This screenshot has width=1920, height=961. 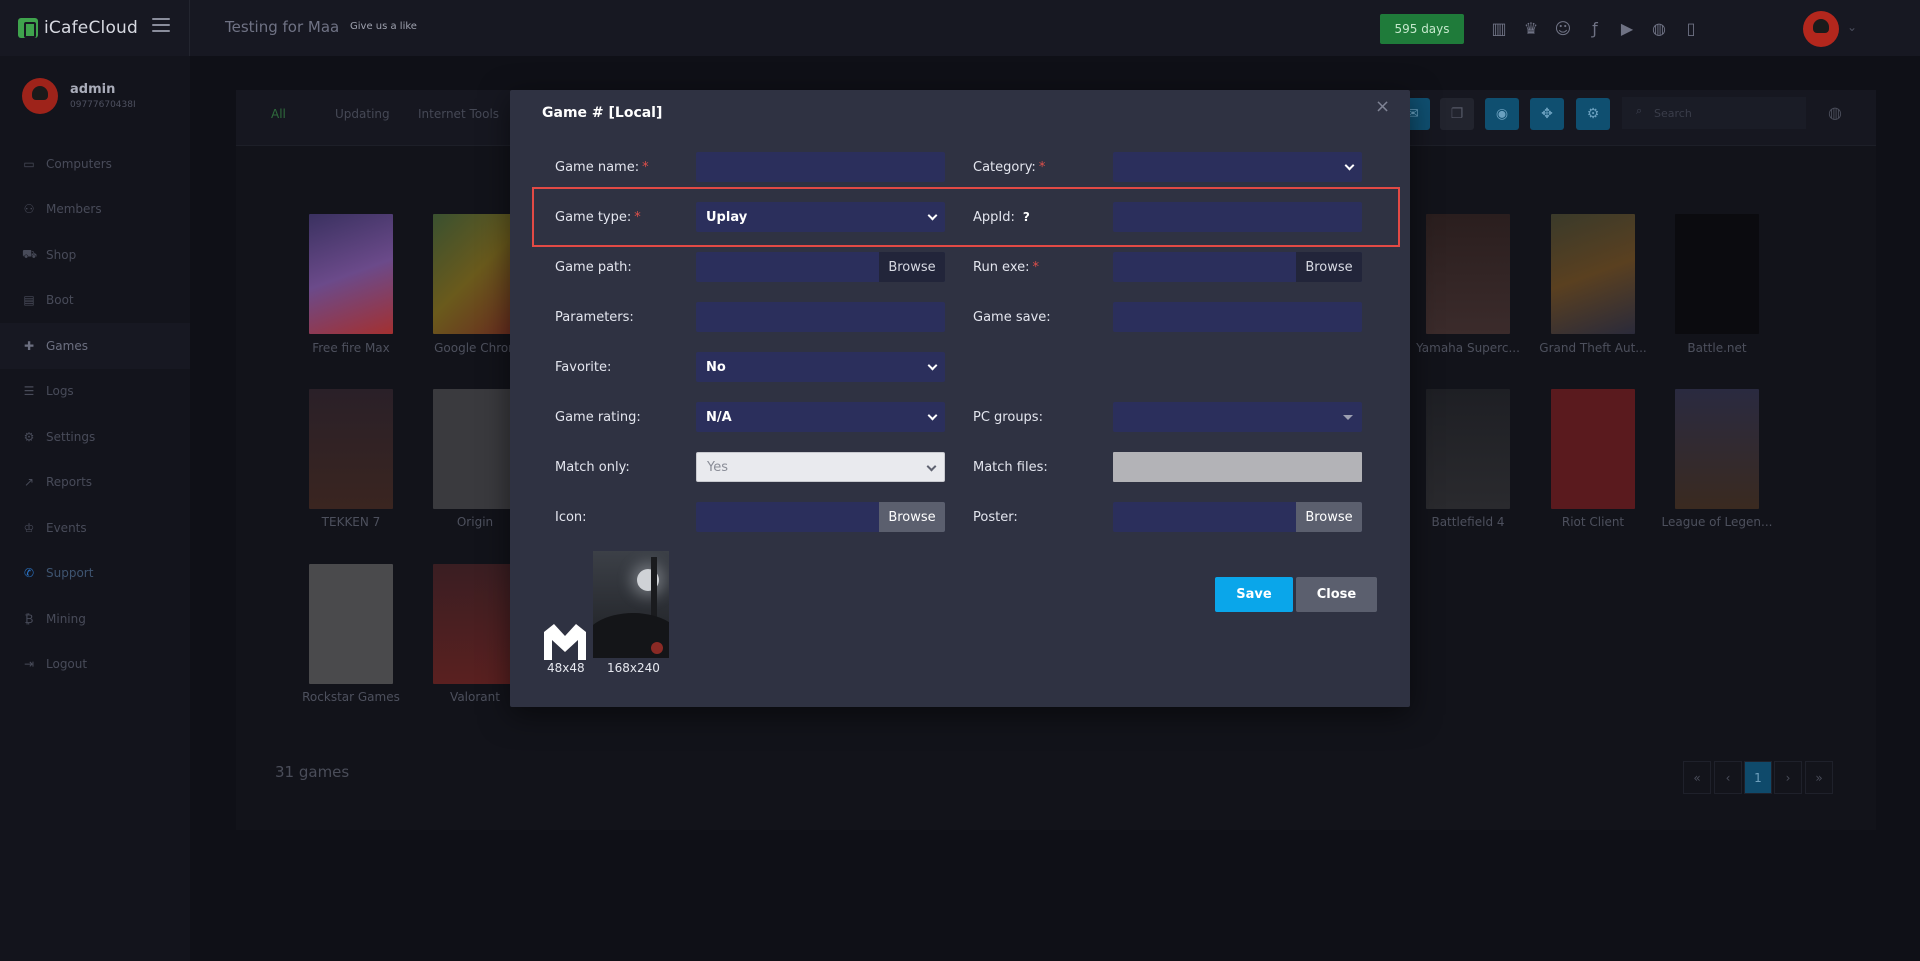 I want to click on save-button: Save, so click(x=1254, y=594).